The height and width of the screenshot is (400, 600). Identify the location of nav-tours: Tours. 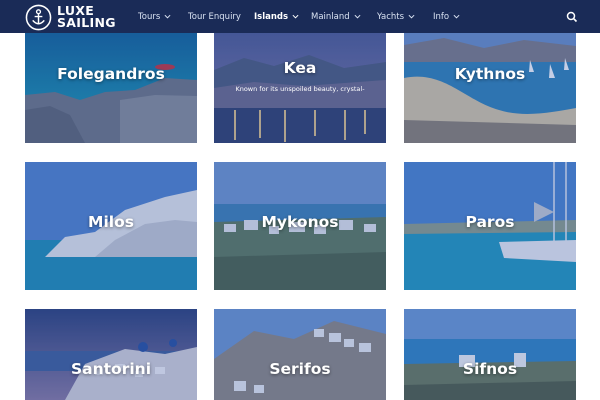
(154, 17).